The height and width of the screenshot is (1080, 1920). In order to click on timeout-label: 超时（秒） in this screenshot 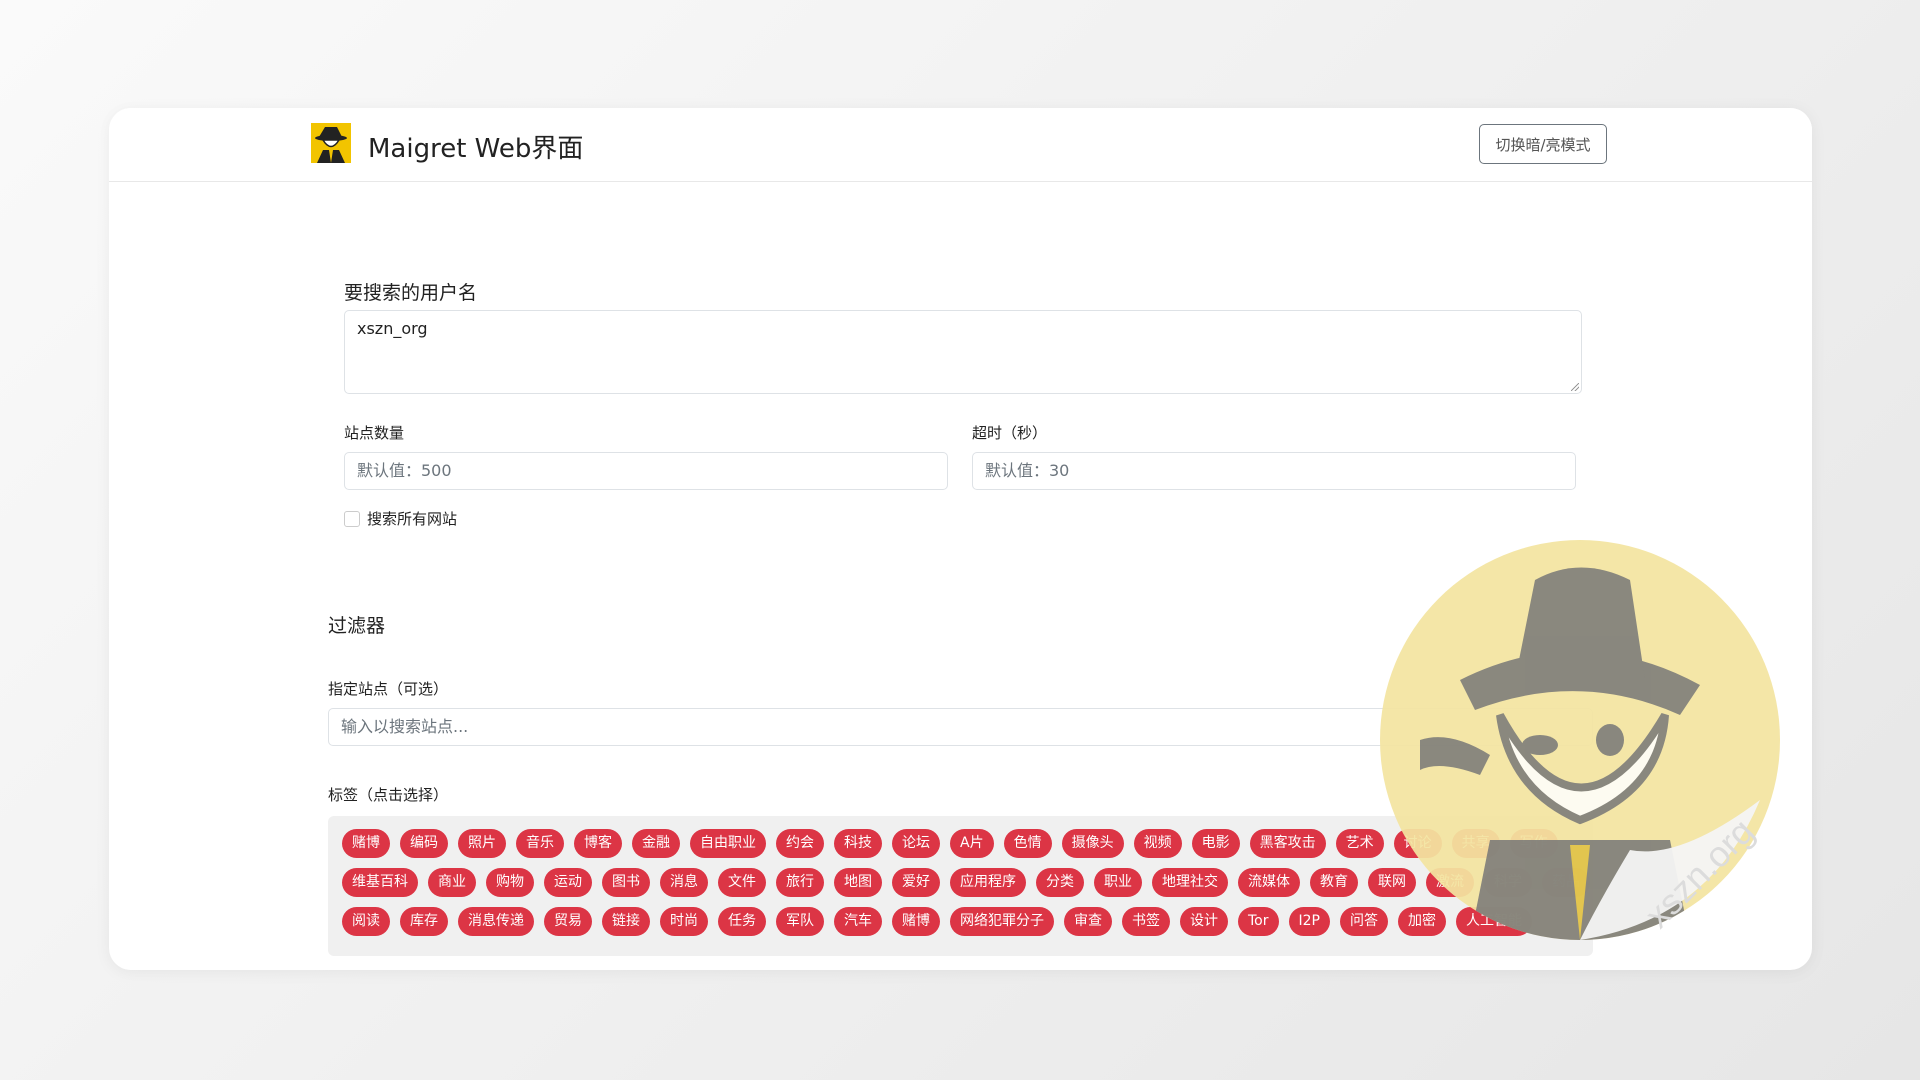, I will do `click(1010, 433)`.